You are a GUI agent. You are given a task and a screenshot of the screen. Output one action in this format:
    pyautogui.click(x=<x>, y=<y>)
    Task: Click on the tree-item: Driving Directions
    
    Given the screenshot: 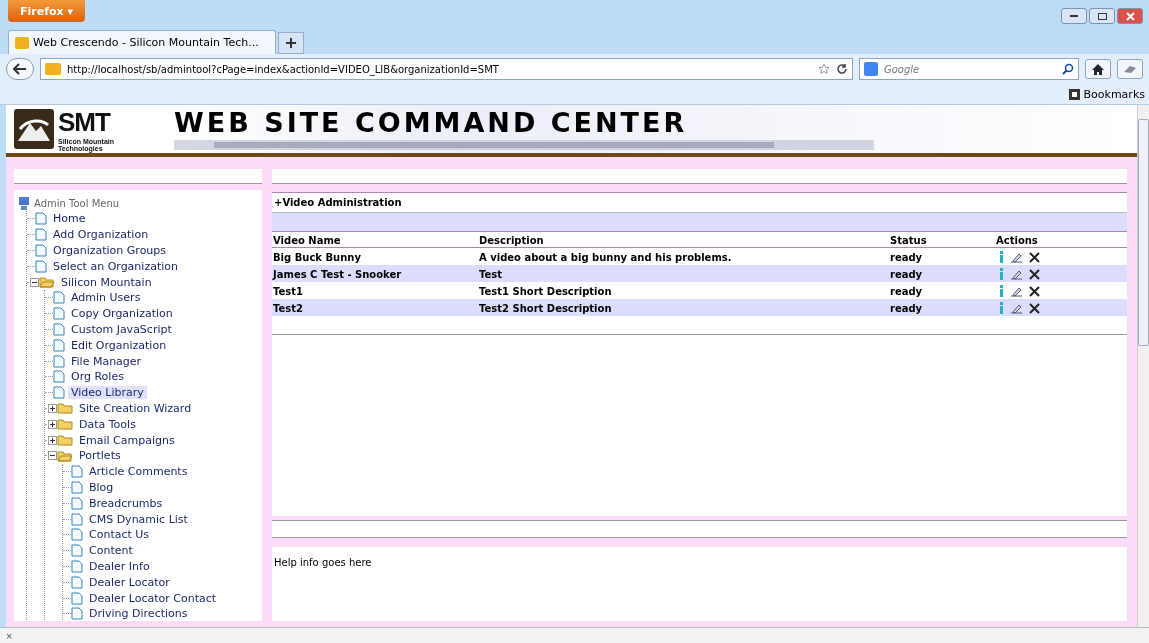 What is the action you would take?
    pyautogui.click(x=138, y=614)
    